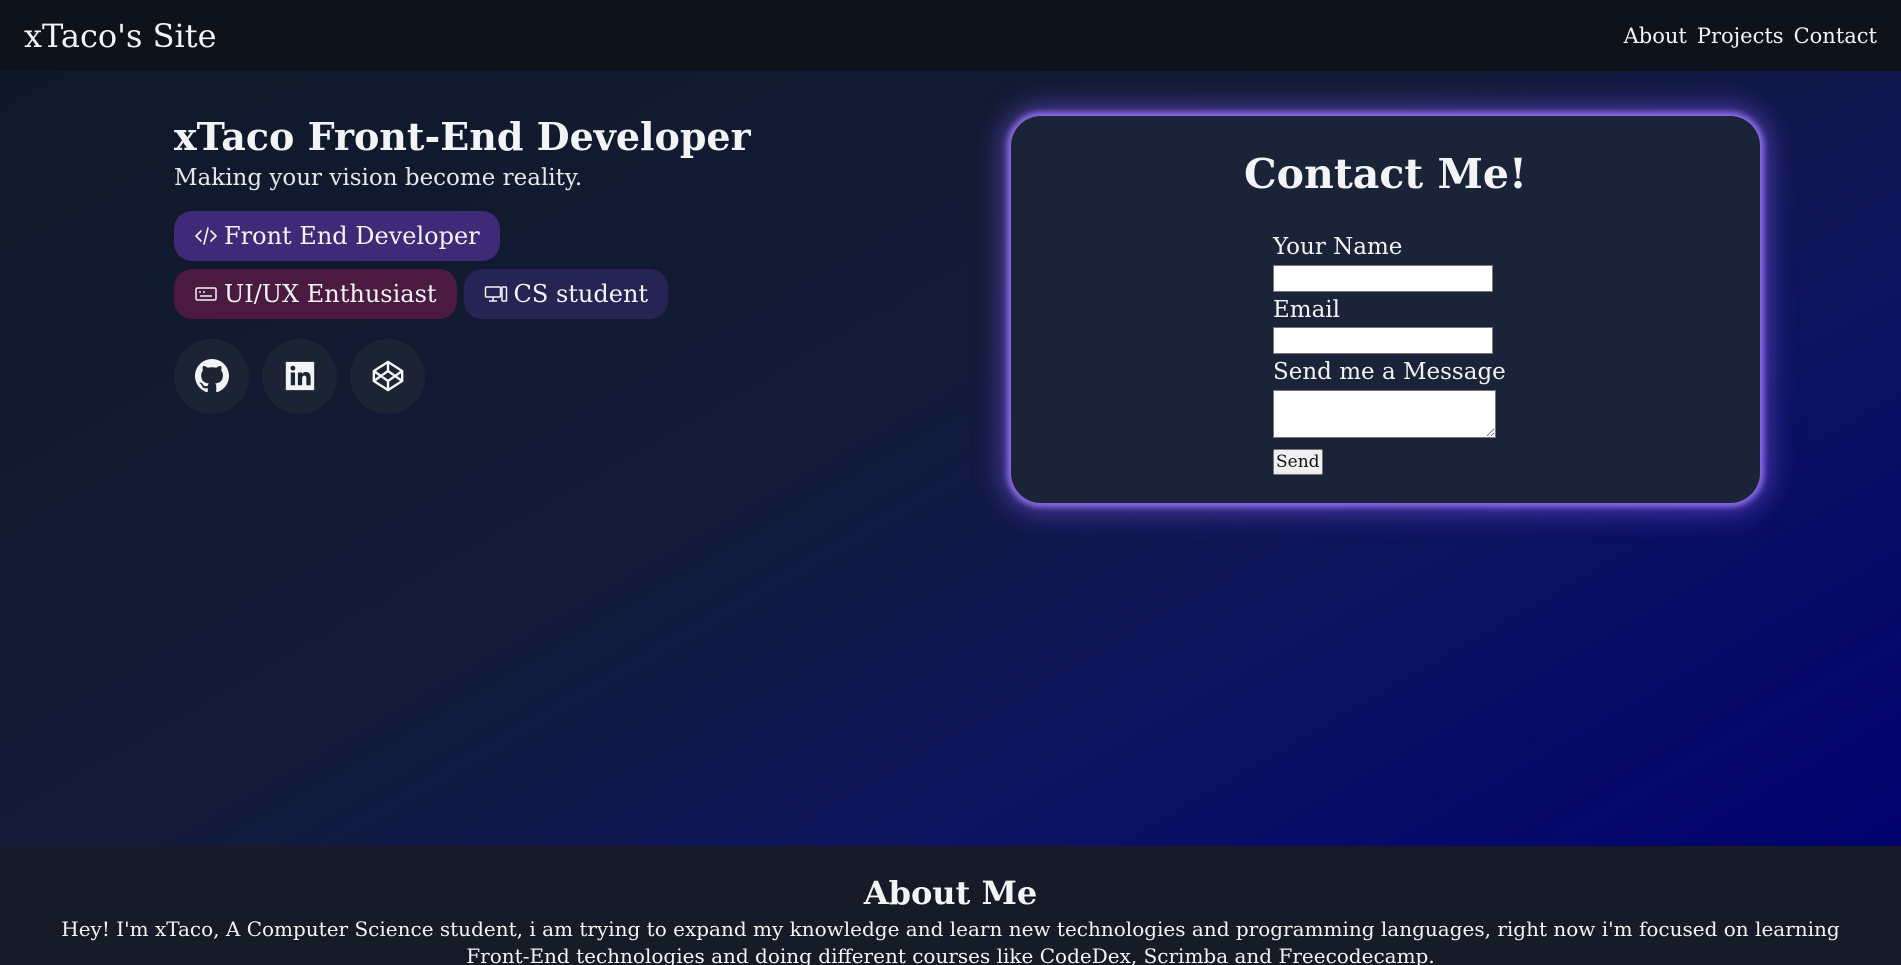 The image size is (1901, 965). I want to click on contact-form: Your Name Email Send me a Message Send, so click(1393, 354).